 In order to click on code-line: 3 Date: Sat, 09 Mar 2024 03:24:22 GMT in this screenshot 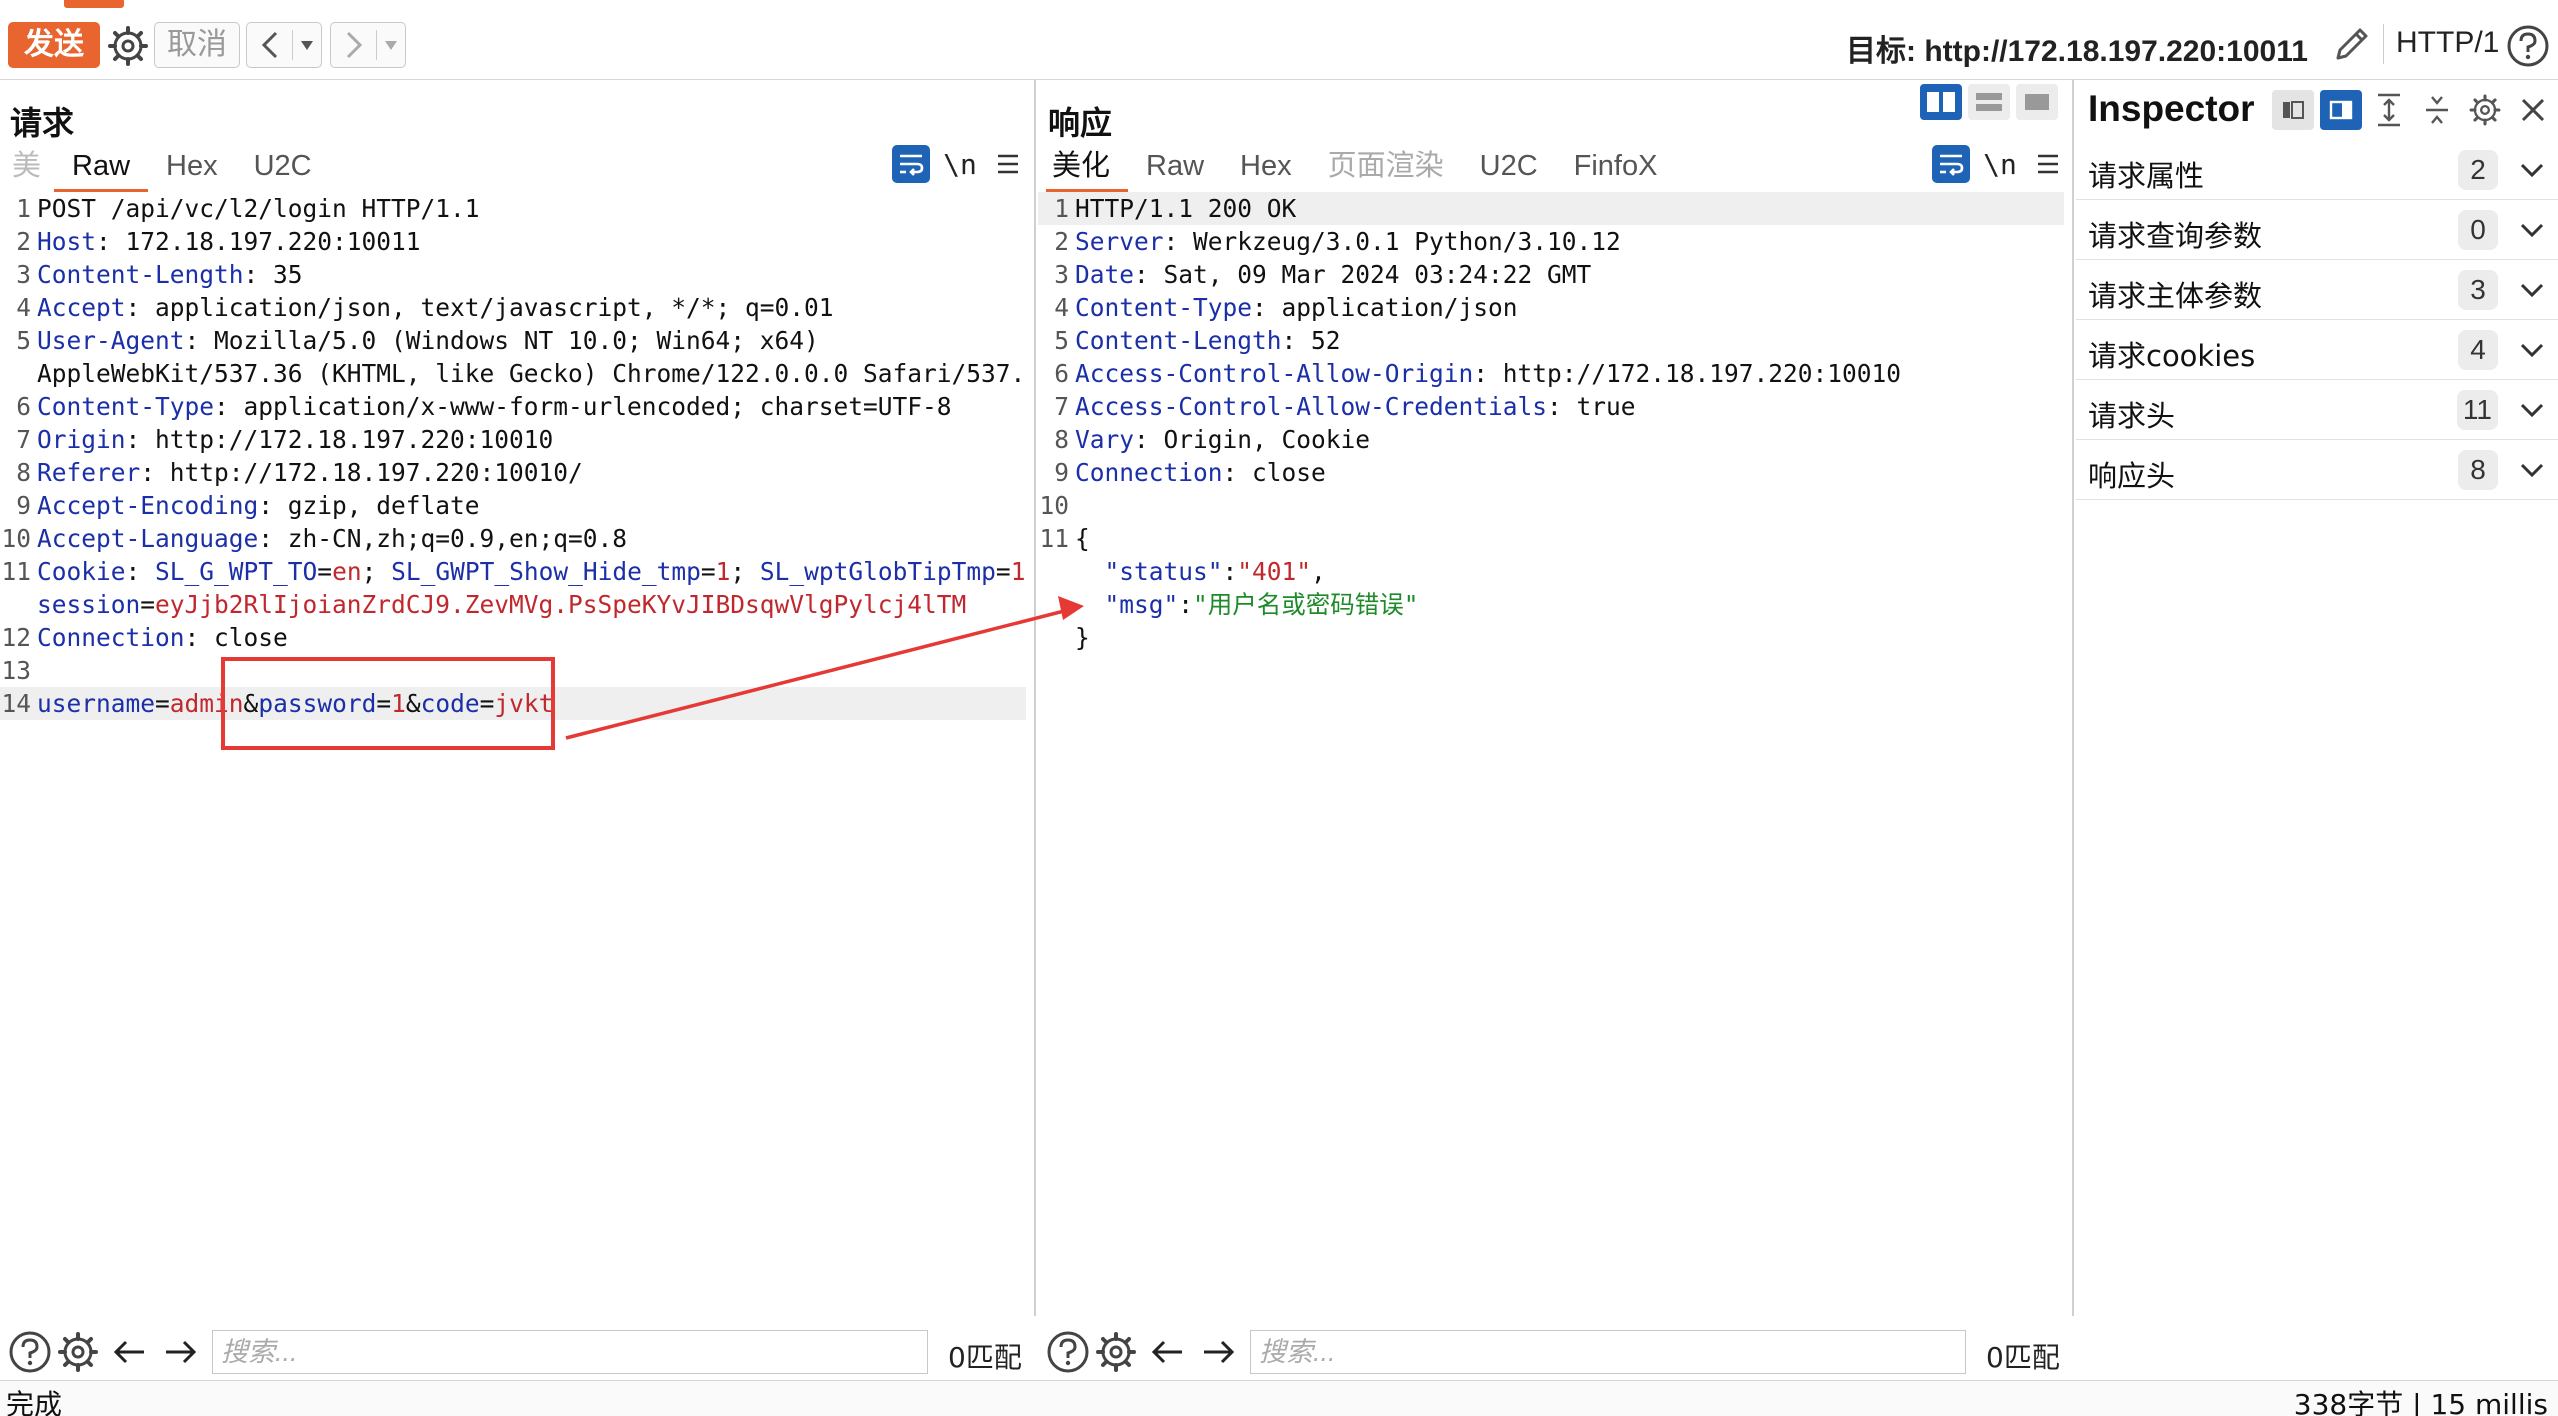, I will do `click(1551, 274)`.